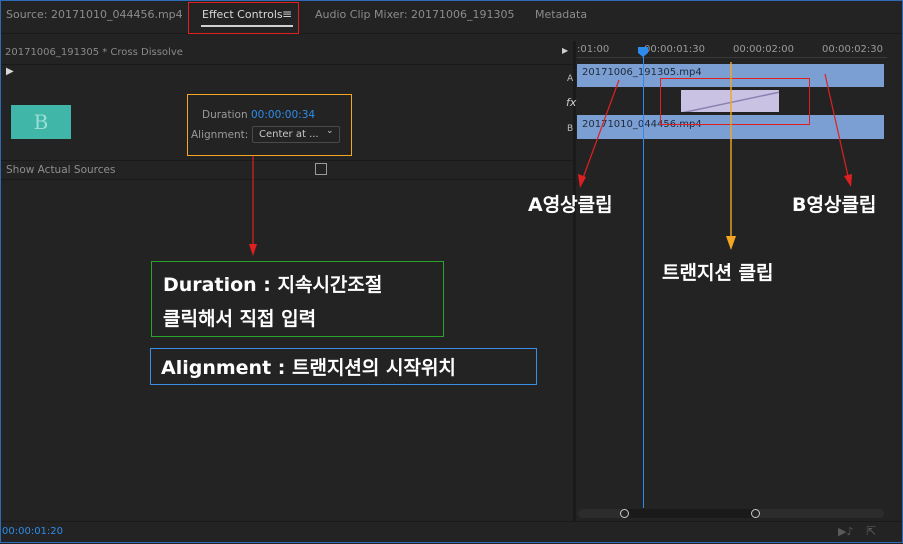 This screenshot has width=903, height=544. I want to click on duration-arrow, so click(253, 206).